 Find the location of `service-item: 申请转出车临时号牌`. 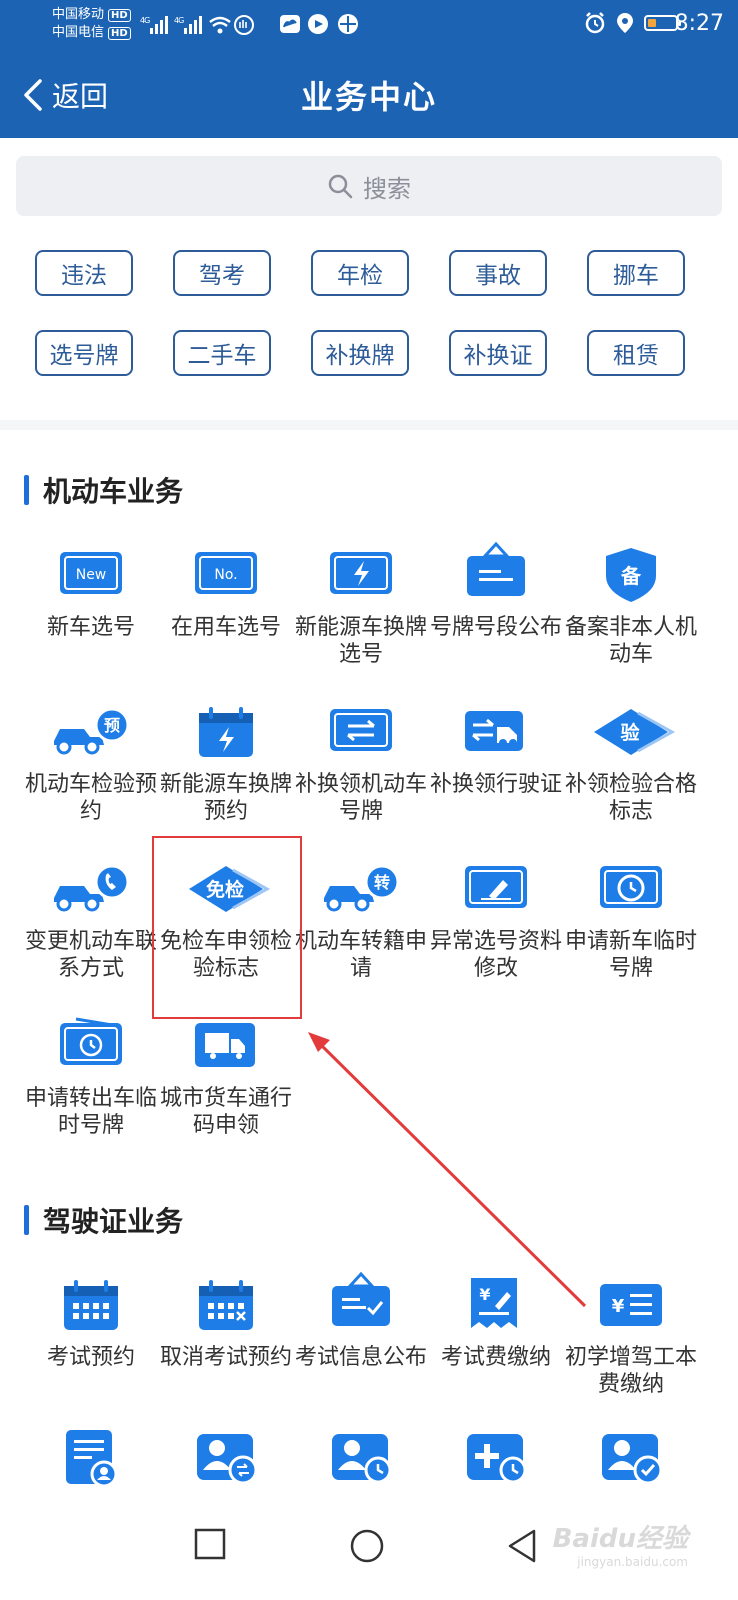

service-item: 申请转出车临时号牌 is located at coordinates (91, 1075).